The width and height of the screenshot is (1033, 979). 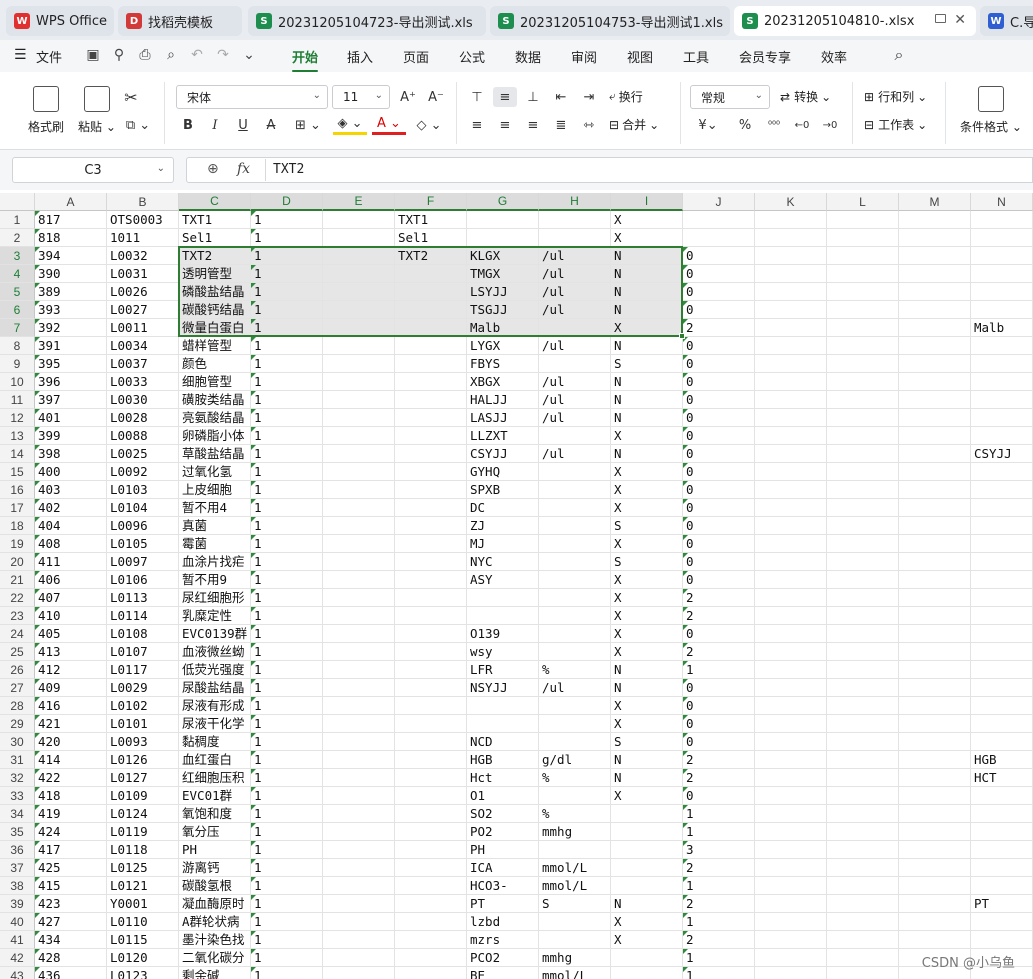 I want to click on cell-F9, so click(x=431, y=364).